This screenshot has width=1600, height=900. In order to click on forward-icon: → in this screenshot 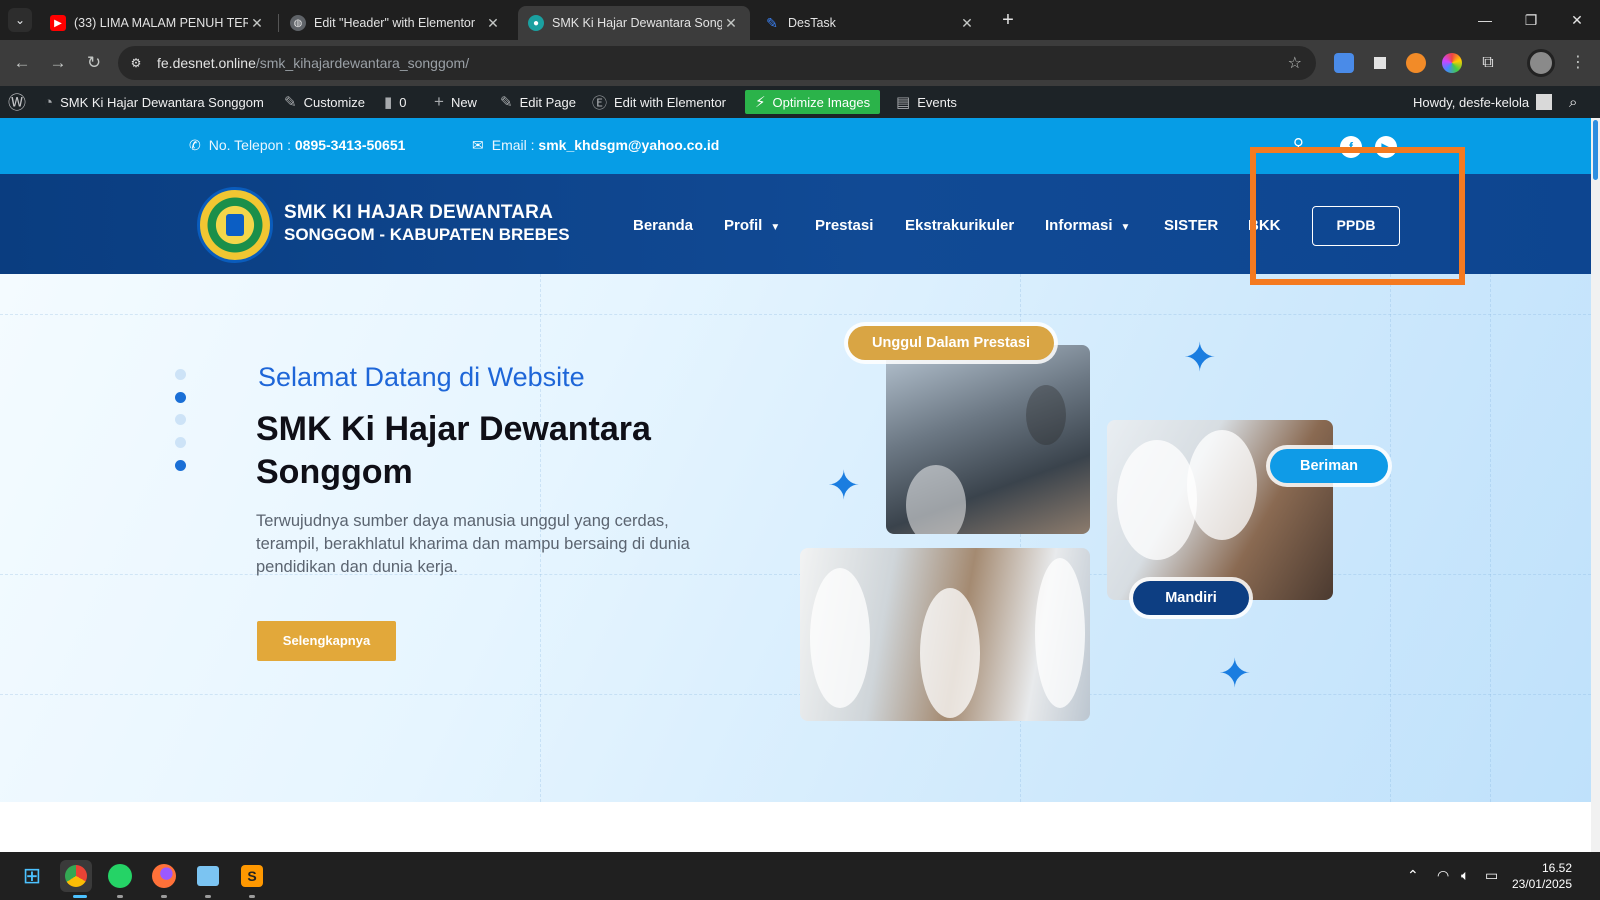, I will do `click(58, 63)`.